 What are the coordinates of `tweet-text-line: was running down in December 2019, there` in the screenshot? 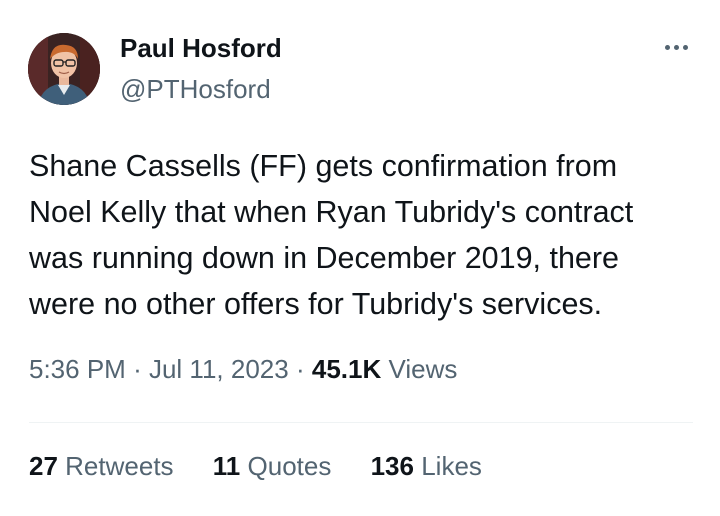 It's located at (324, 258).